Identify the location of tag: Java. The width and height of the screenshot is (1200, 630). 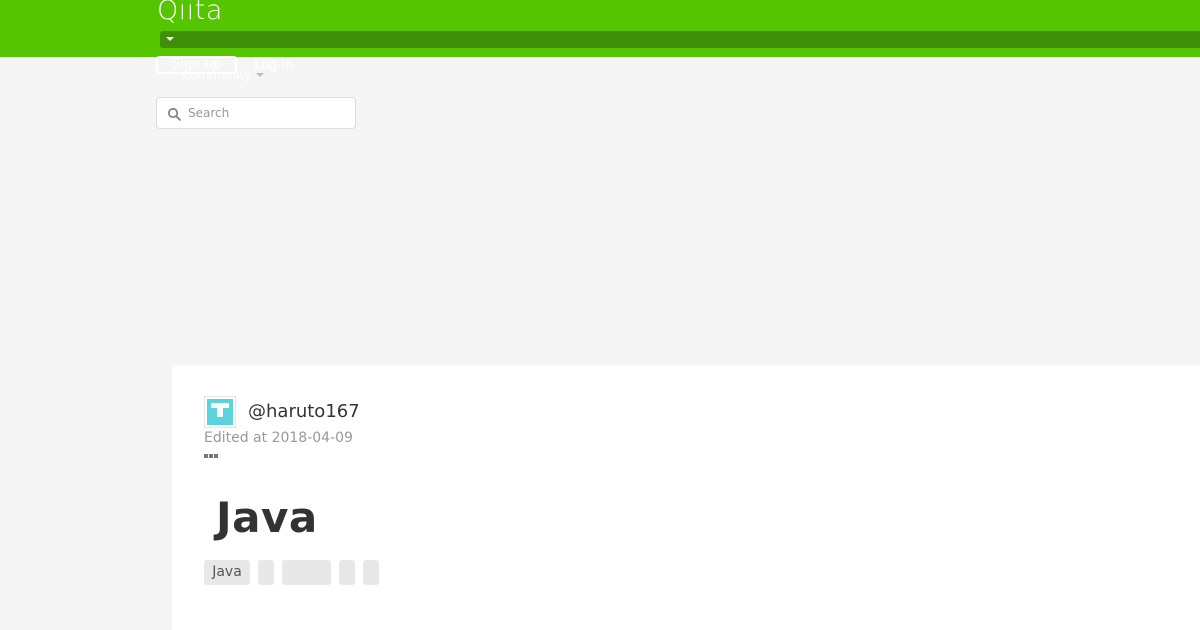
(227, 572).